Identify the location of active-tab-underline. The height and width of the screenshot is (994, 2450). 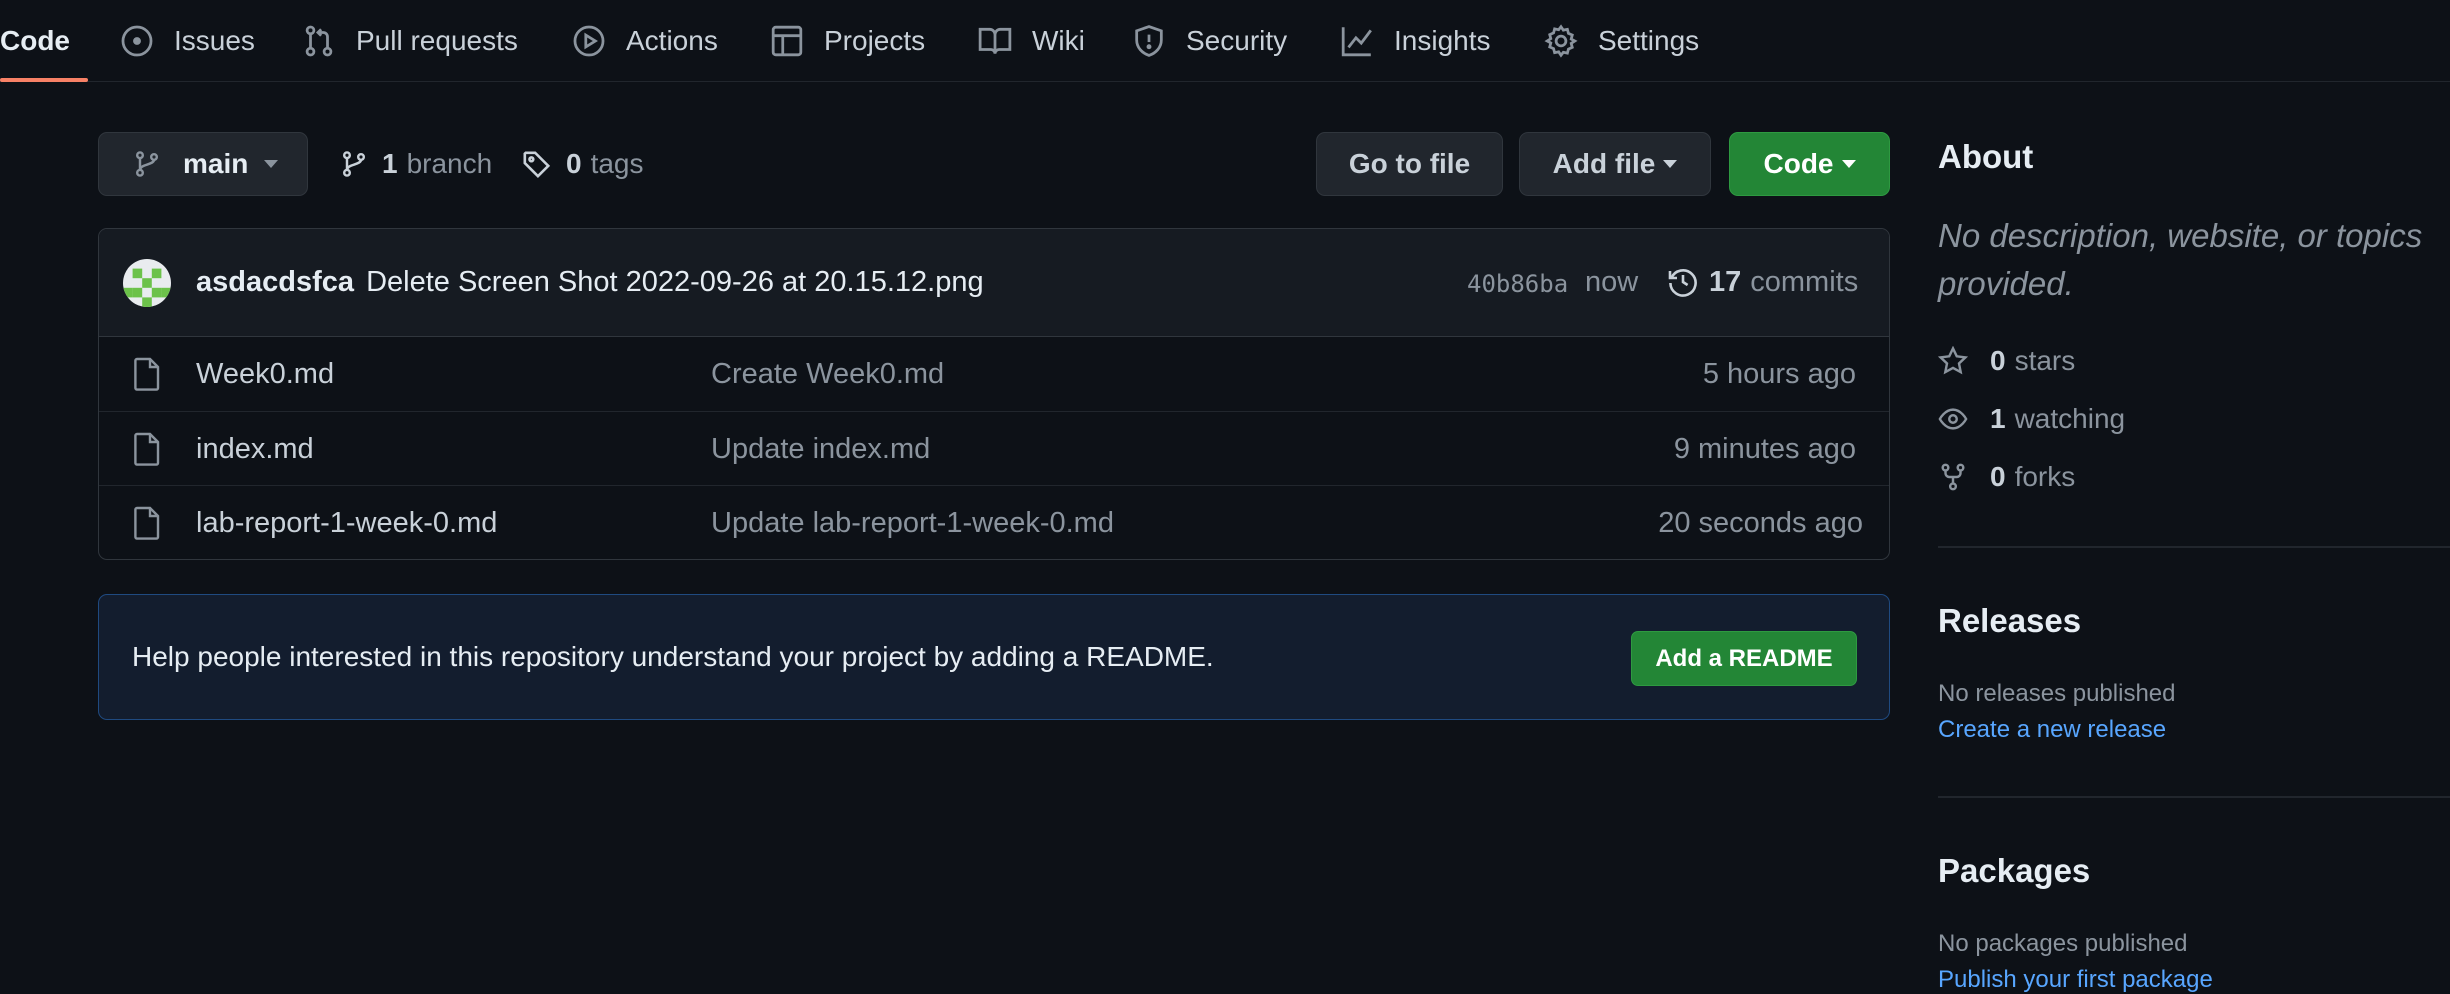
(44, 80).